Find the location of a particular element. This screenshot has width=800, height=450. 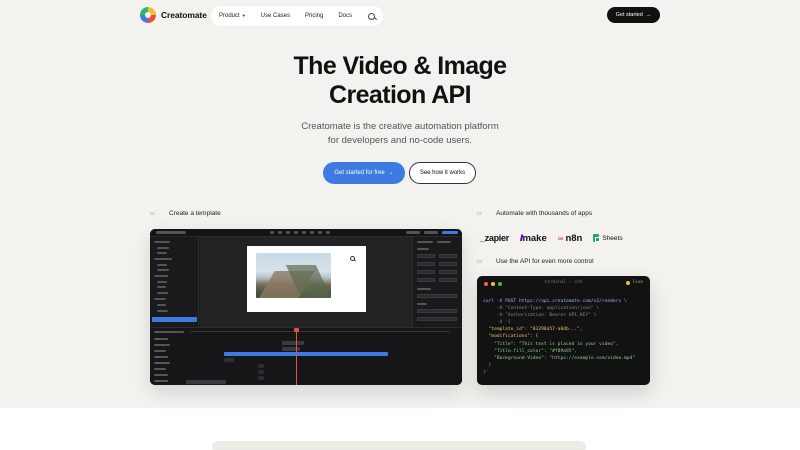

brand-logo: Creatomate is located at coordinates (173, 15).